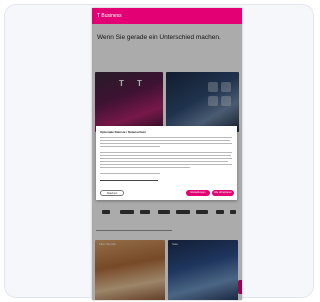  I want to click on reject-button: Ablehnen, so click(112, 193).